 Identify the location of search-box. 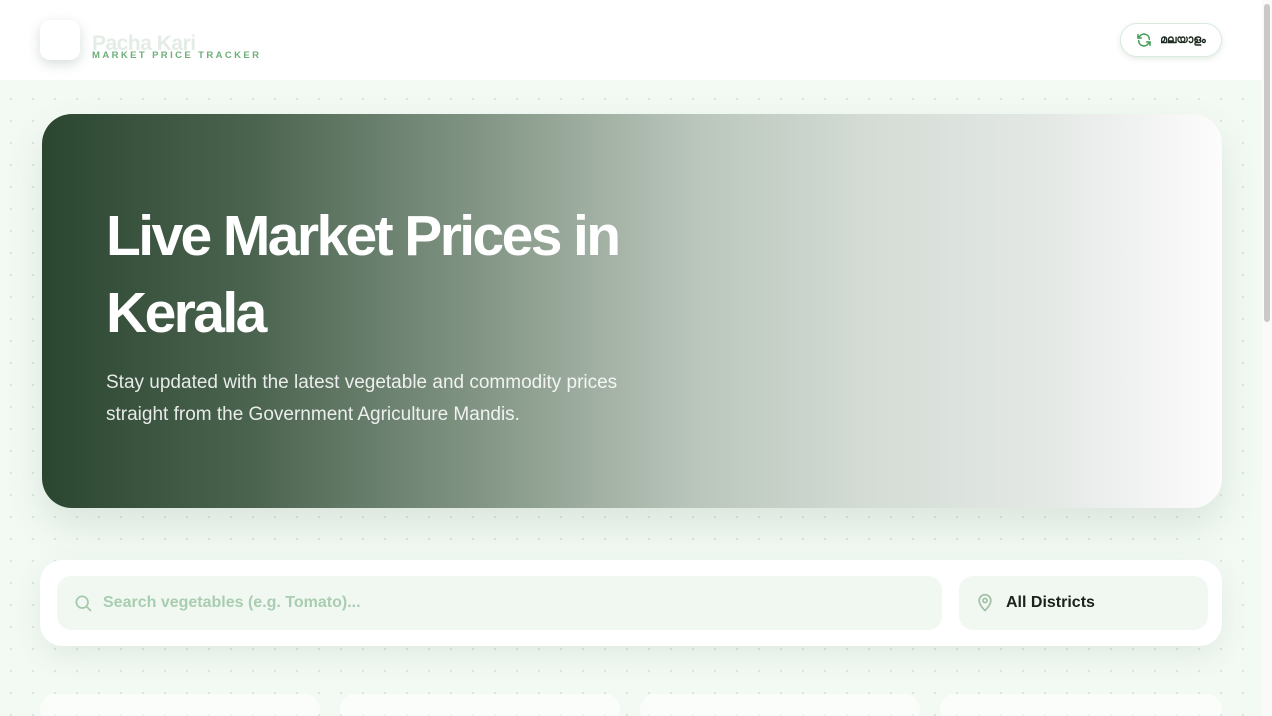
(499, 603).